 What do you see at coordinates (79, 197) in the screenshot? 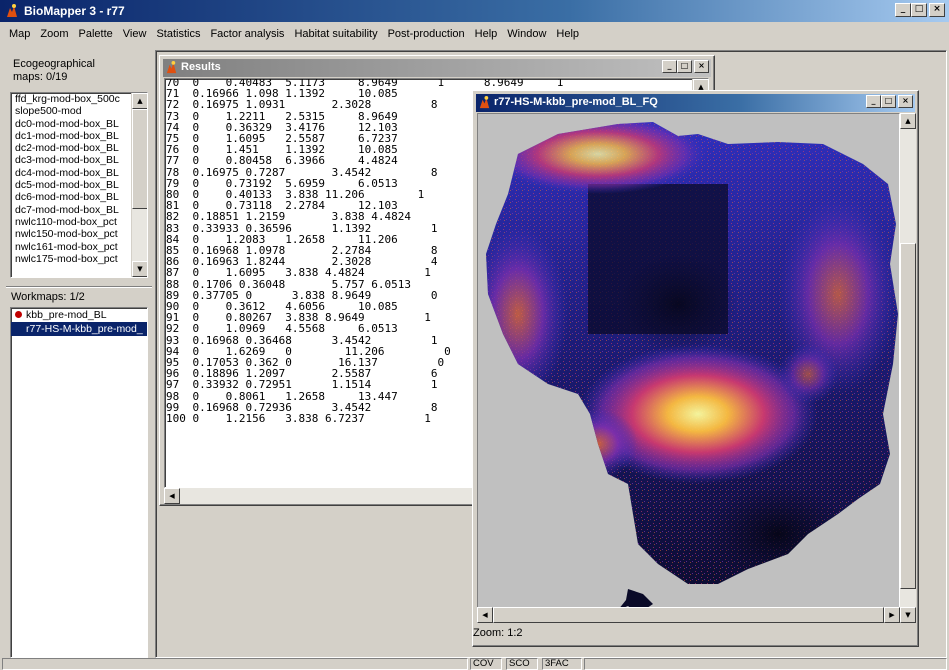
I see `list-item: dc6-mod-mod-box_BL` at bounding box center [79, 197].